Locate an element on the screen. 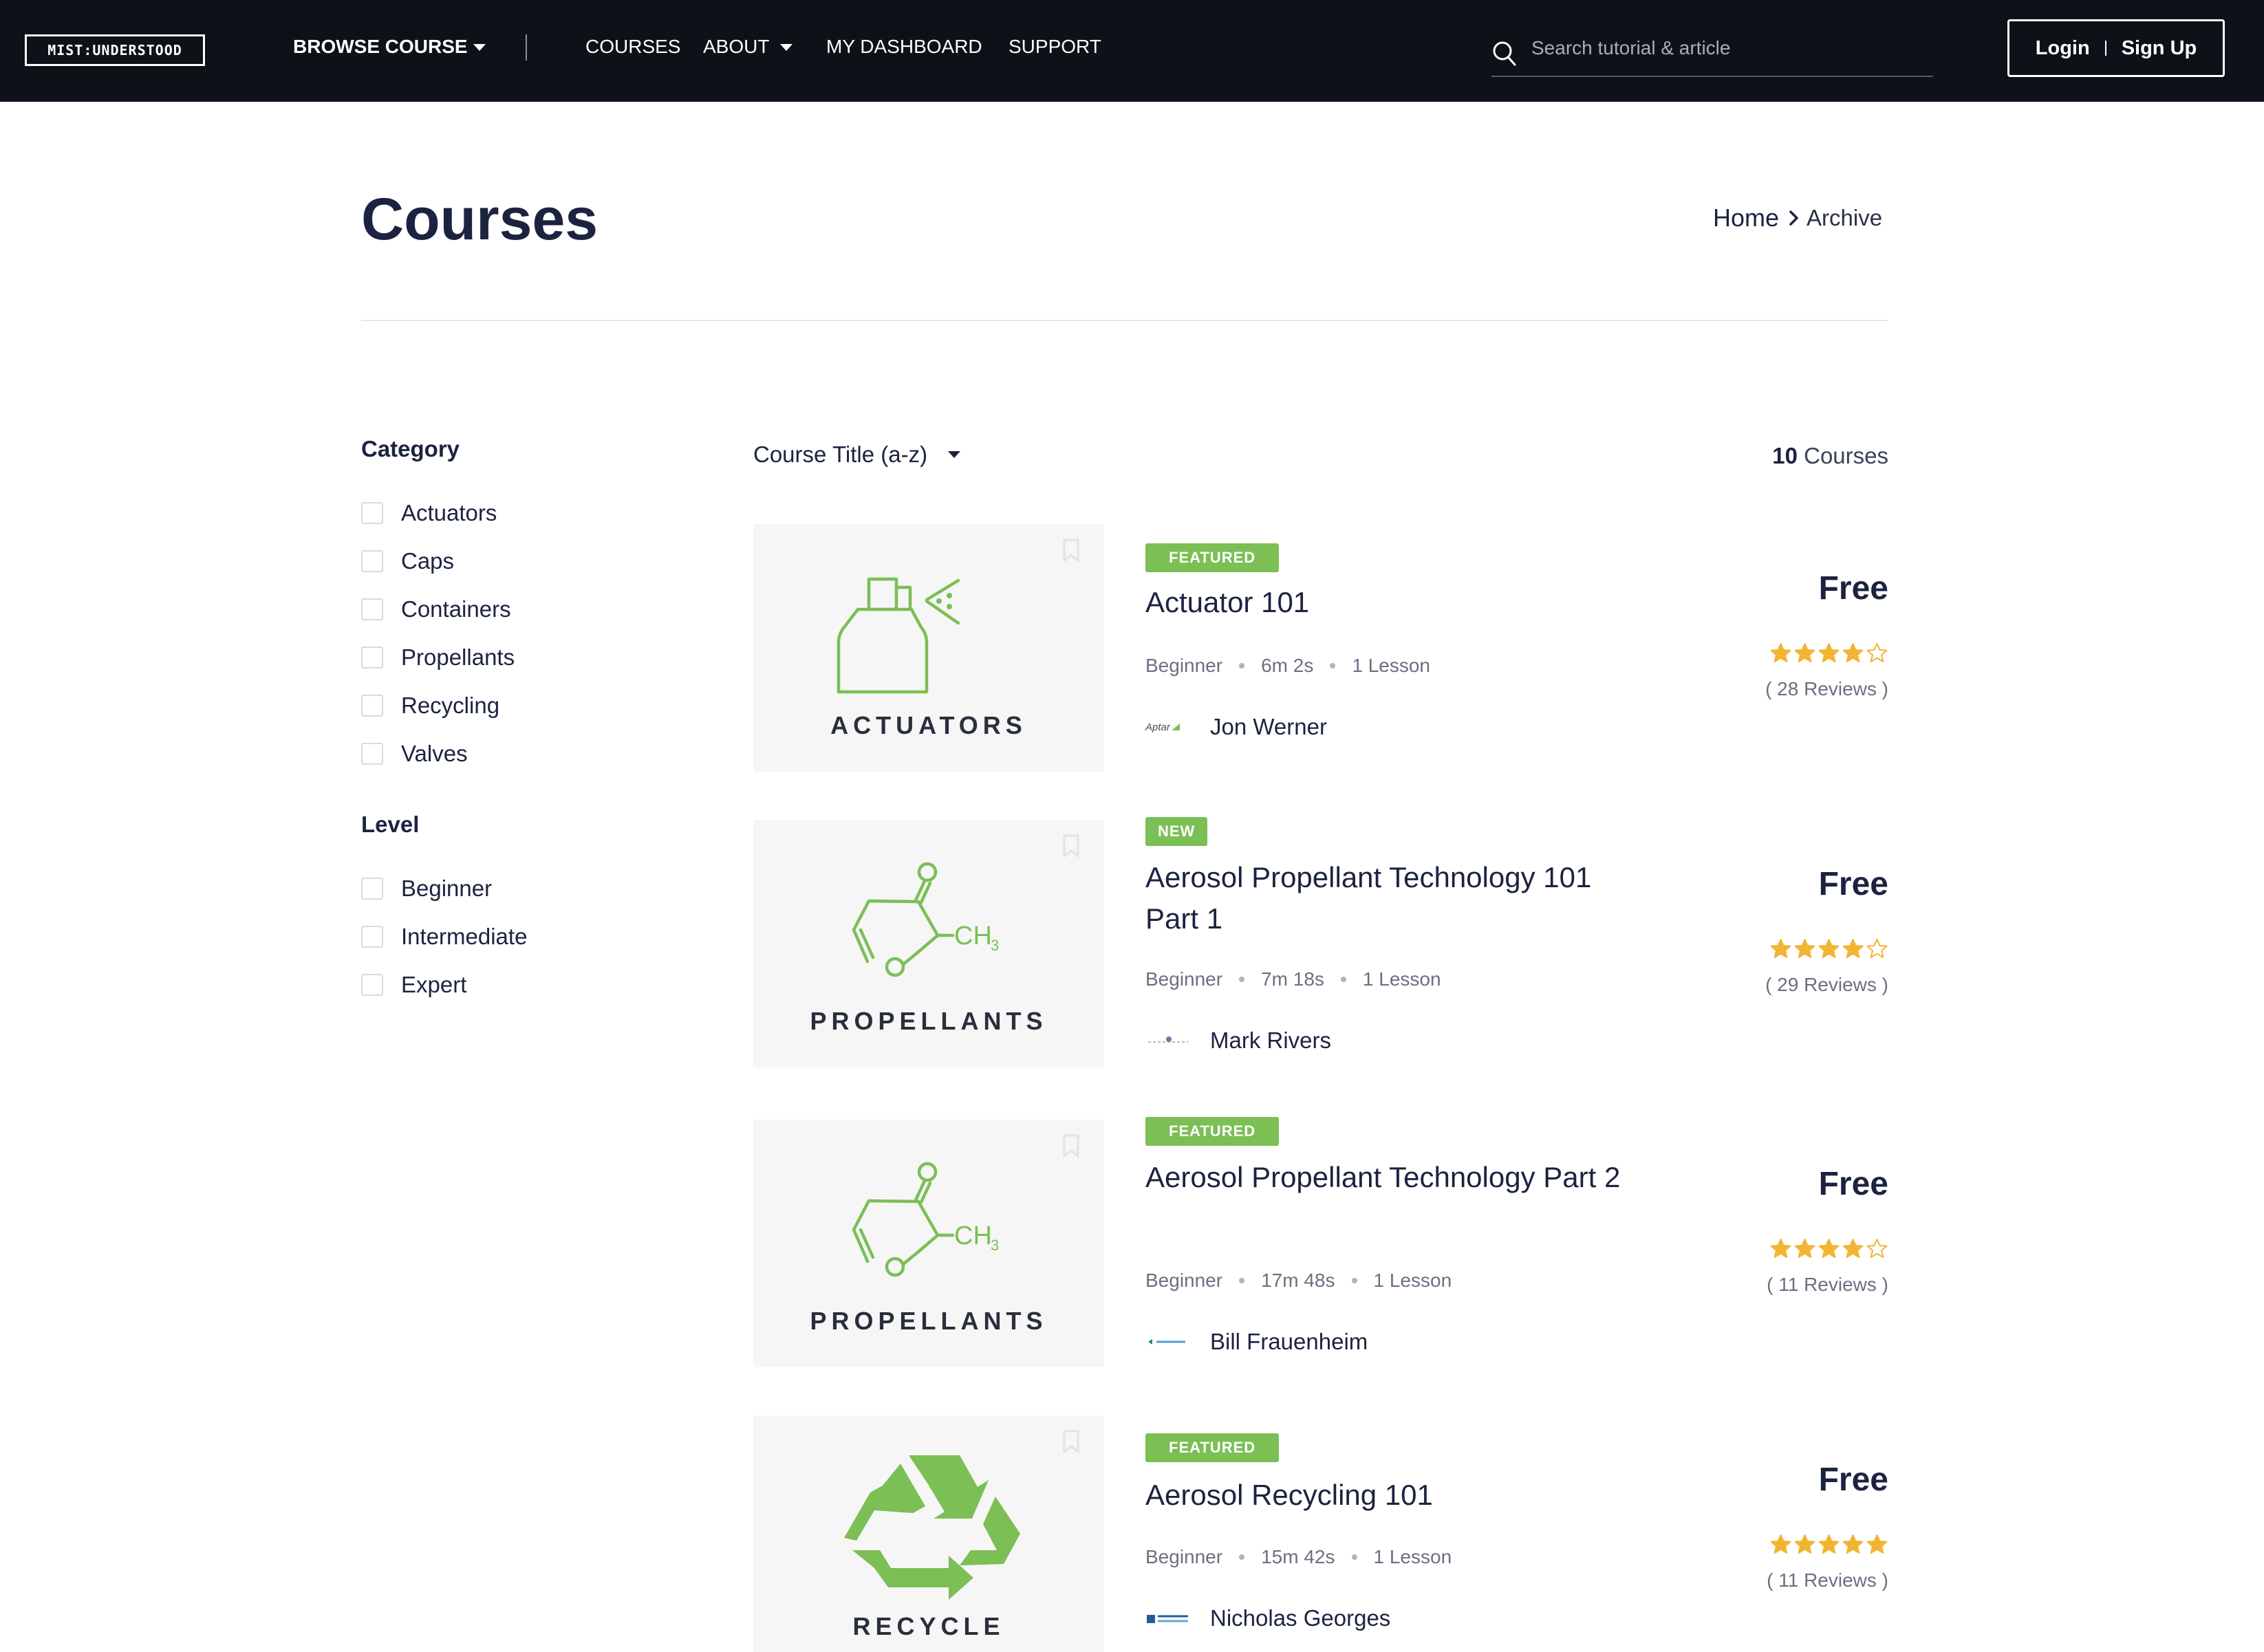 The height and width of the screenshot is (1652, 2264). course-title-link: Aerosol Propellant Technology 101 Part 1 is located at coordinates (1386, 898).